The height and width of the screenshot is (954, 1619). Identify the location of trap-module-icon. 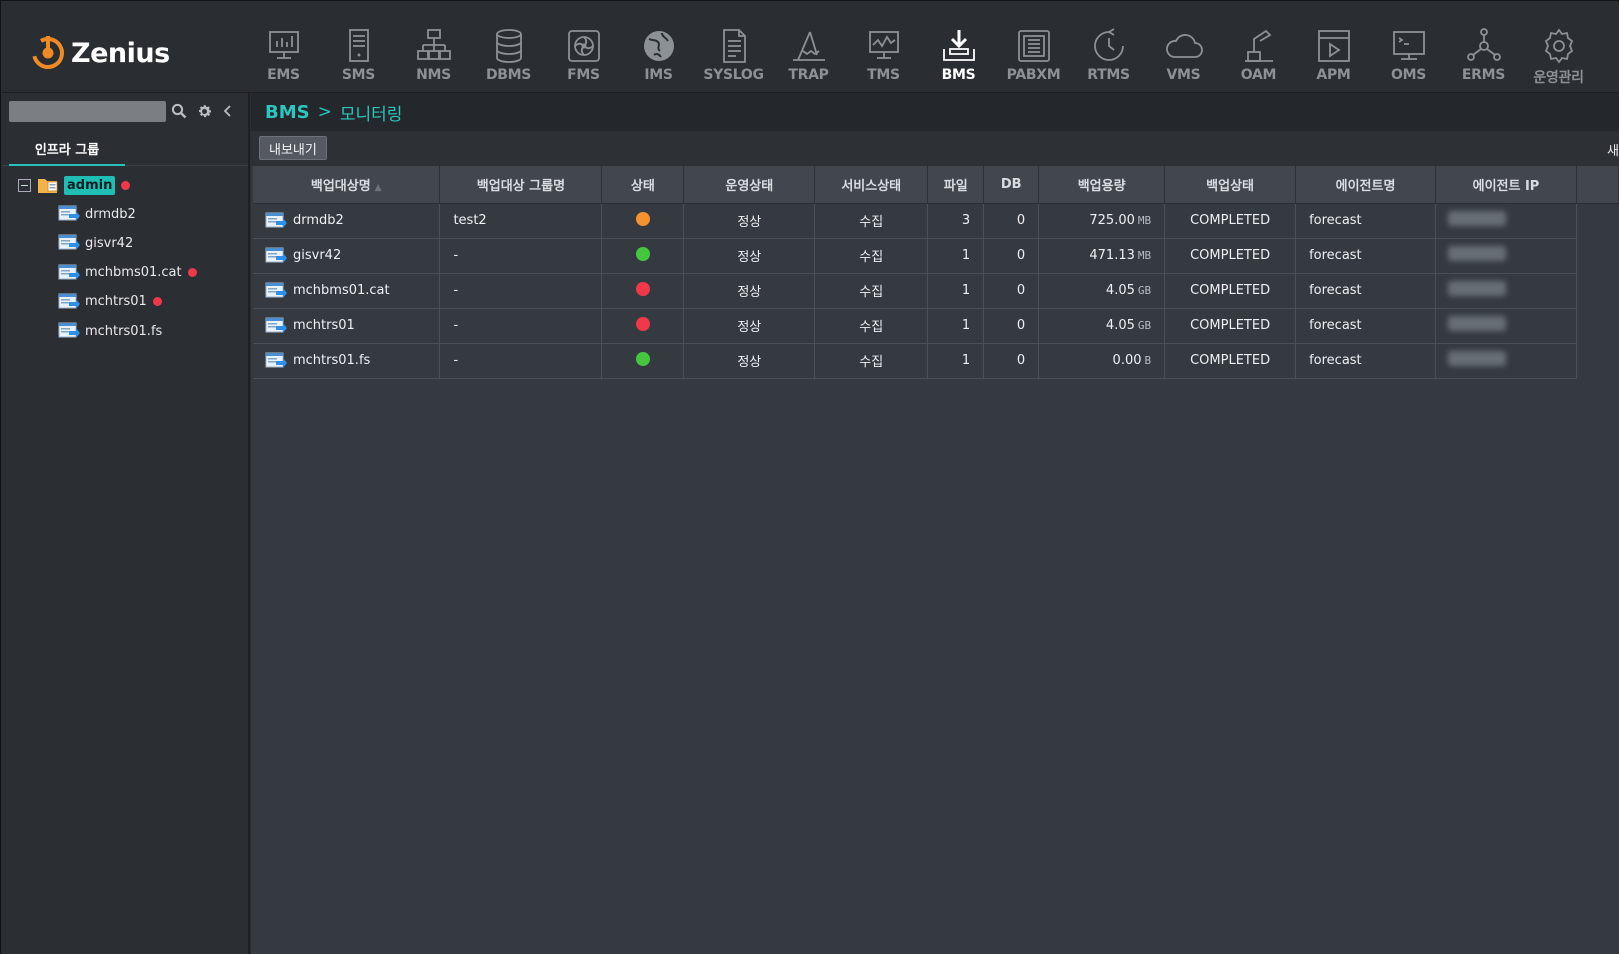
(808, 46).